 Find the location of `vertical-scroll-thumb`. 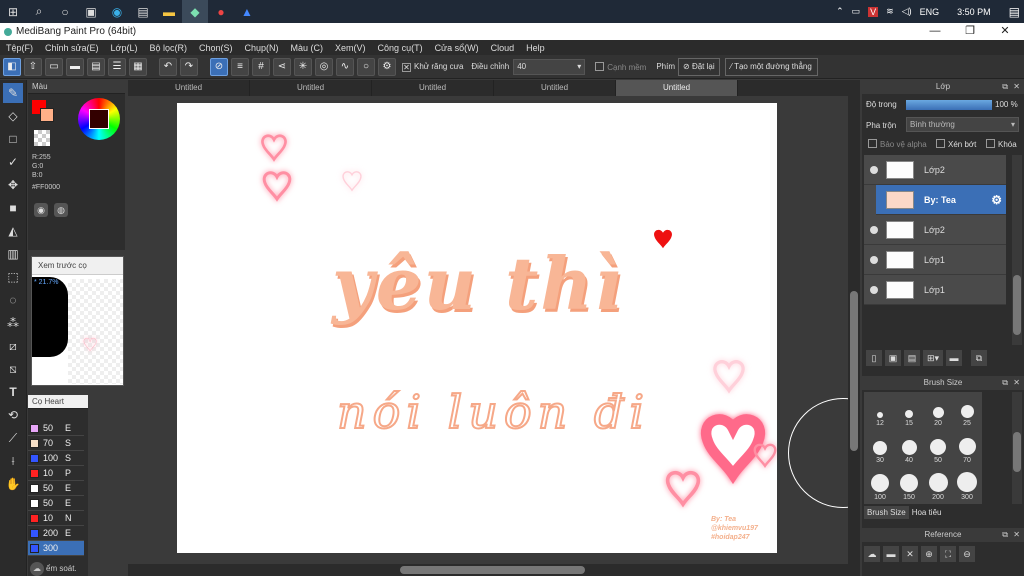

vertical-scroll-thumb is located at coordinates (854, 371).